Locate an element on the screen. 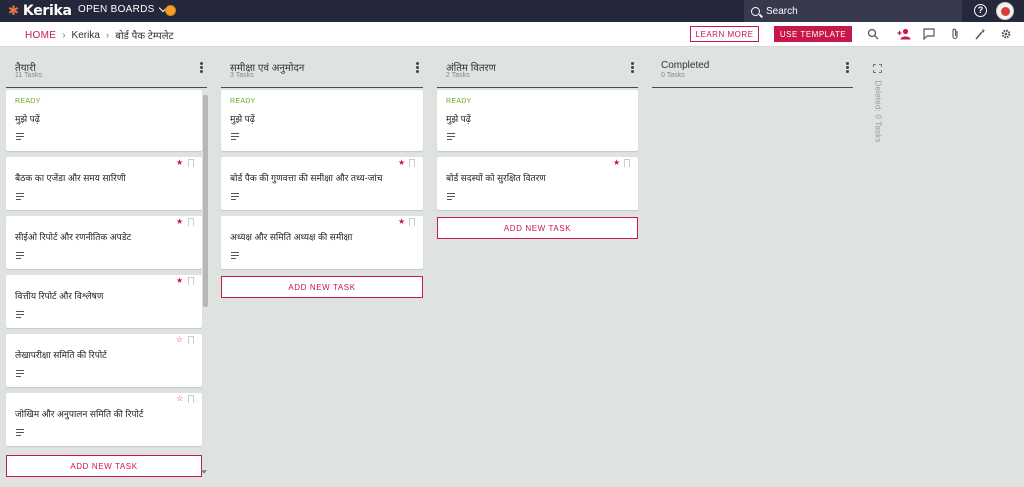 Image resolution: width=1024 pixels, height=487 pixels. attachment-icon is located at coordinates (955, 34).